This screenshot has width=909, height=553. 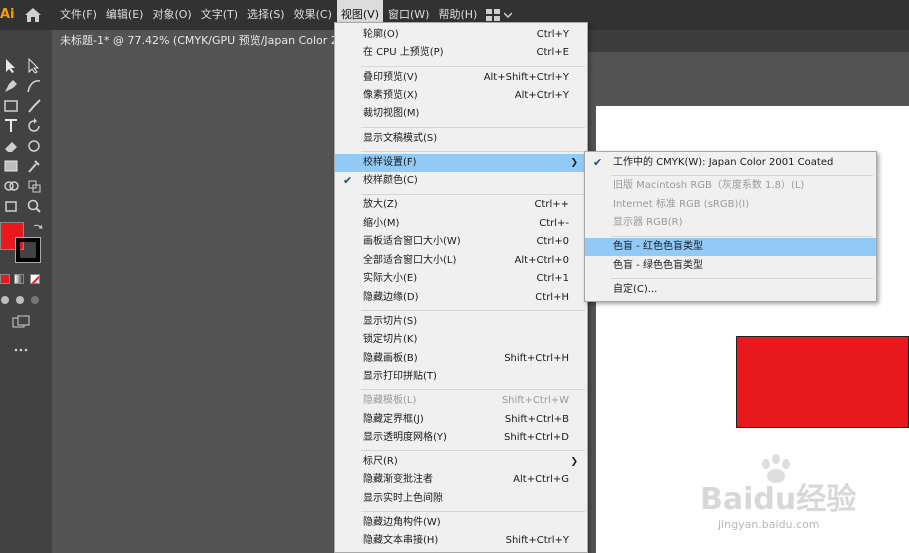 What do you see at coordinates (461, 35) in the screenshot?
I see `menu-item-outline: 轮廓(O) Ctrl+Y` at bounding box center [461, 35].